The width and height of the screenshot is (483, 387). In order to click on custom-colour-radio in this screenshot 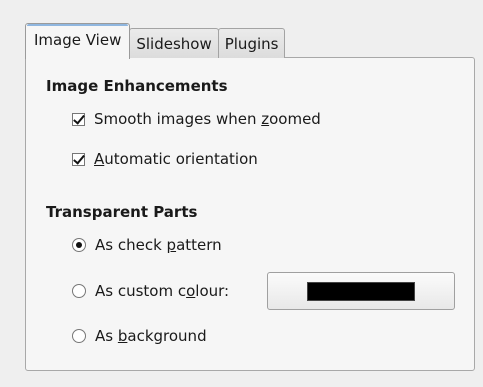, I will do `click(79, 291)`.